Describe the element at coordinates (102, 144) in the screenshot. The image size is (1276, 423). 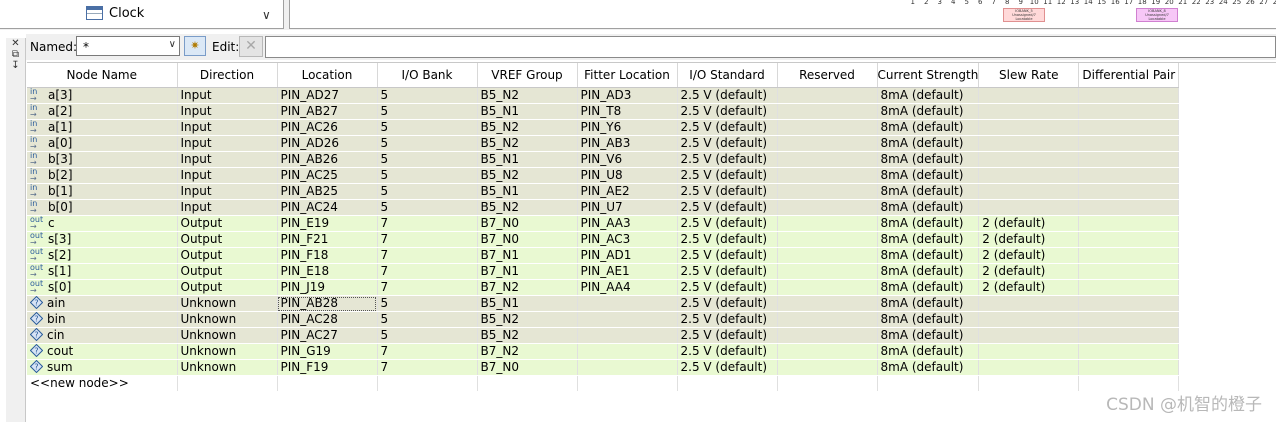
I see `cell-name: in→a[0]` at that location.